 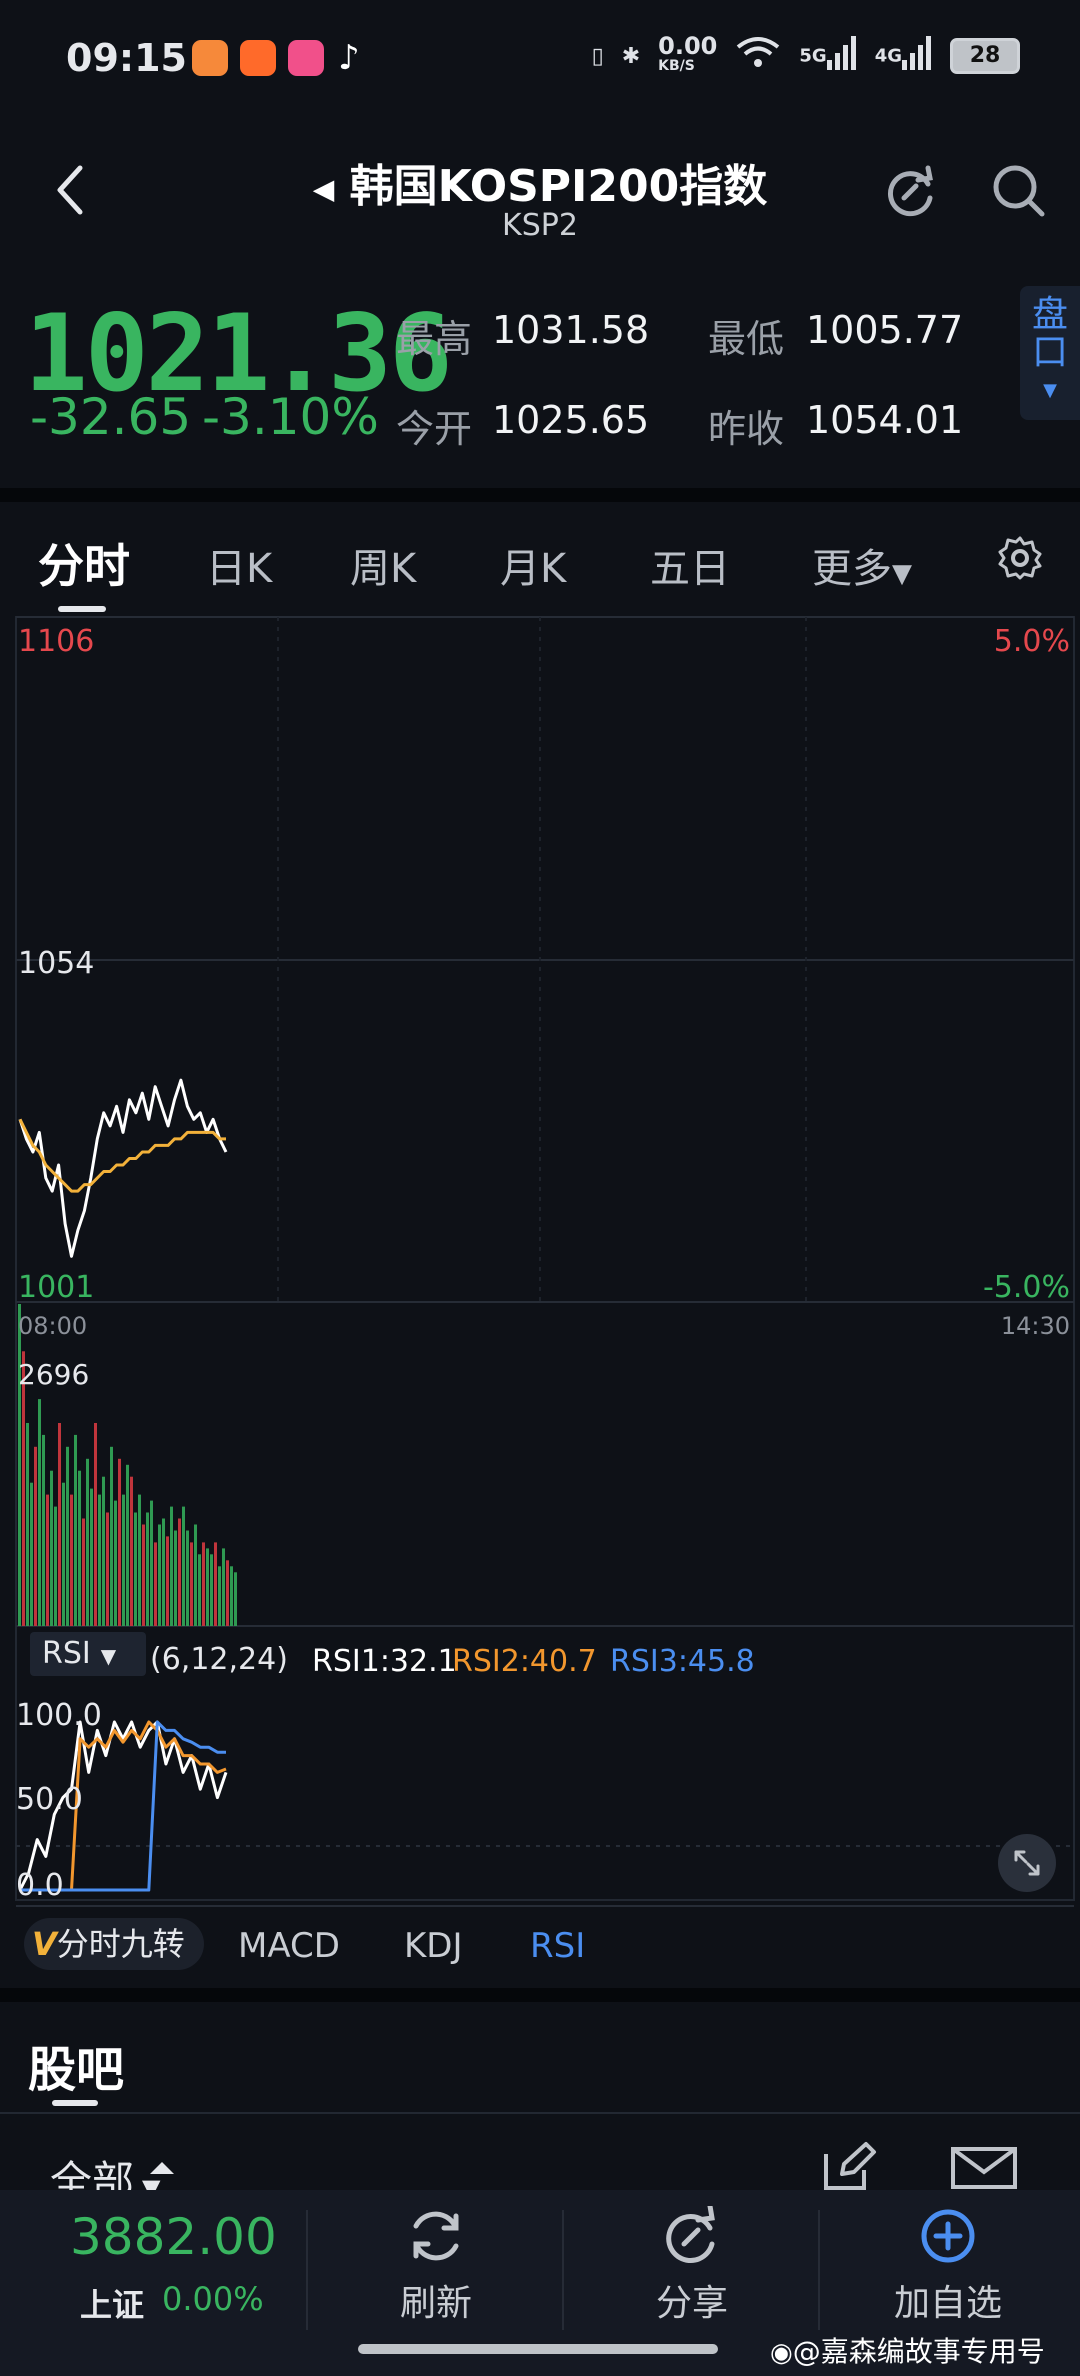 What do you see at coordinates (59, 1715) in the screenshot?
I see `rsi-y-label-100: 100.0` at bounding box center [59, 1715].